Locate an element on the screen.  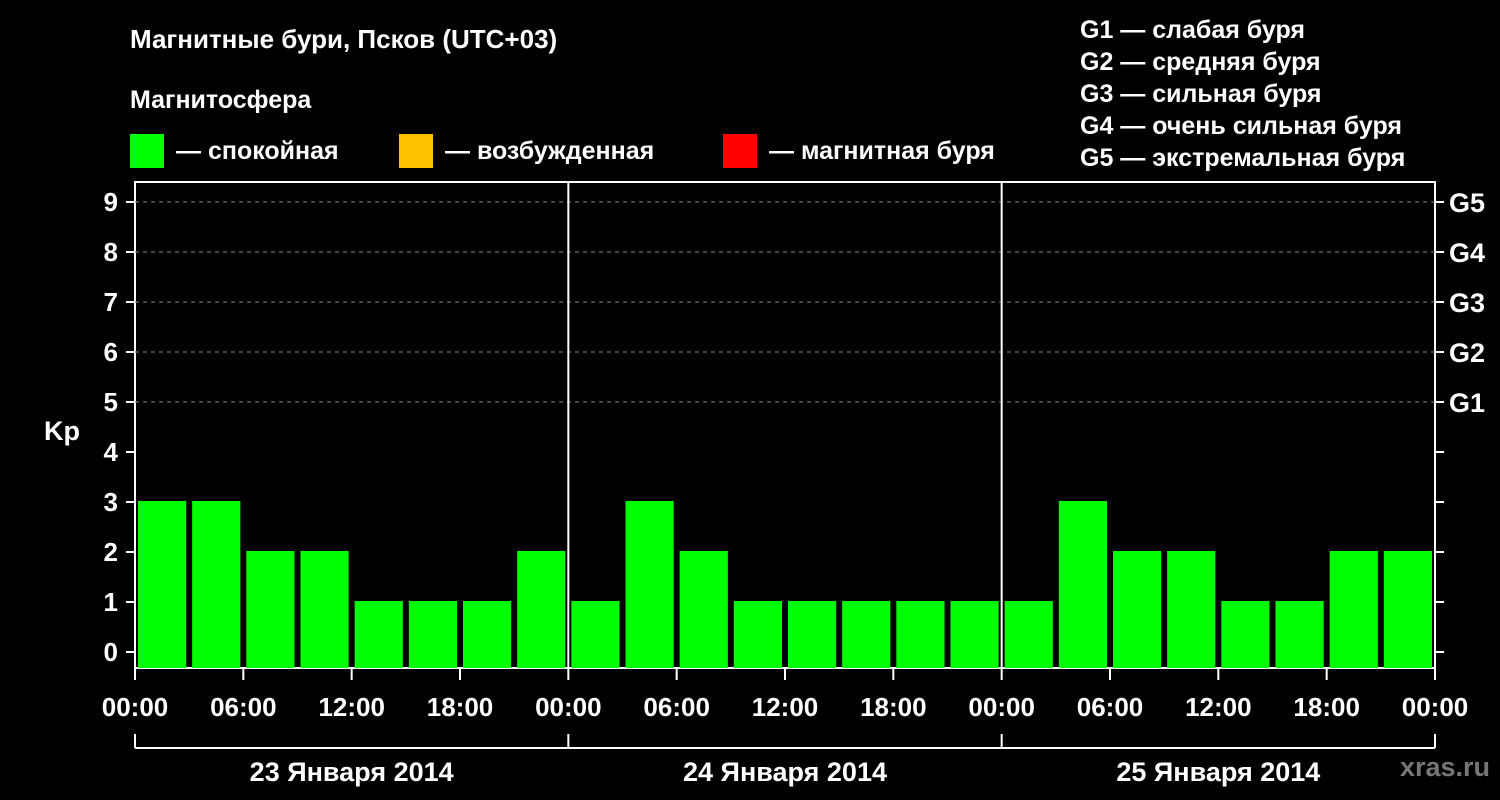
x-tick-label-3: 18:00 is located at coordinates (460, 707).